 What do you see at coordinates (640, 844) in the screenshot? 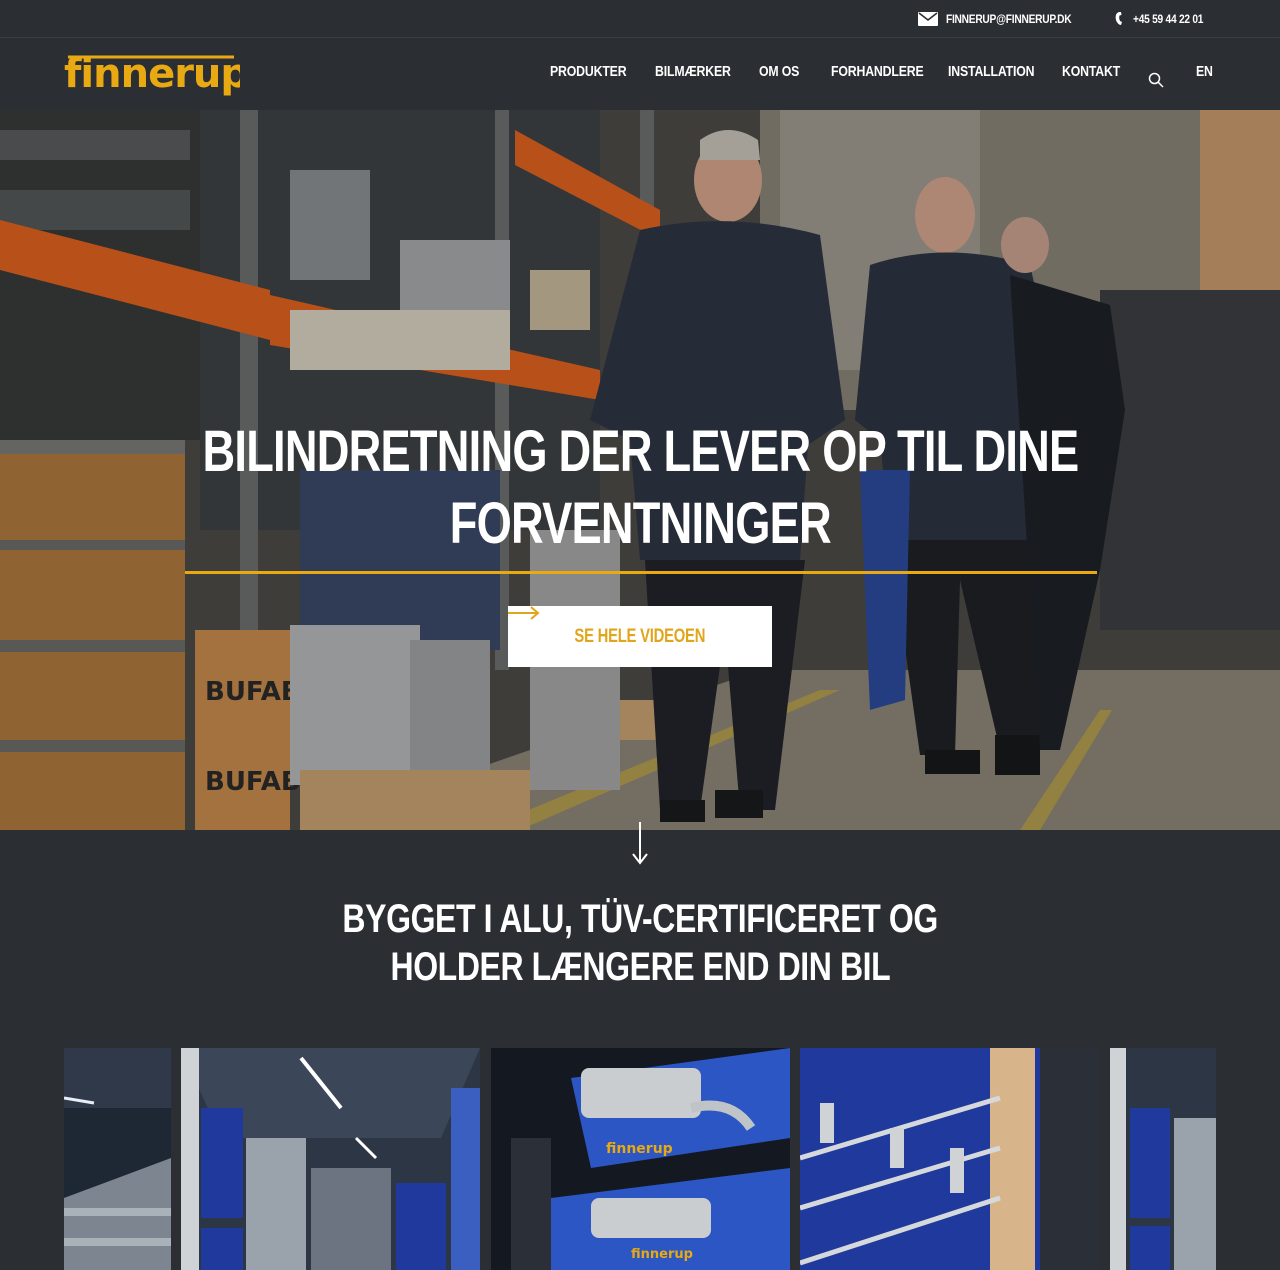
I see `arrow-down-icon` at bounding box center [640, 844].